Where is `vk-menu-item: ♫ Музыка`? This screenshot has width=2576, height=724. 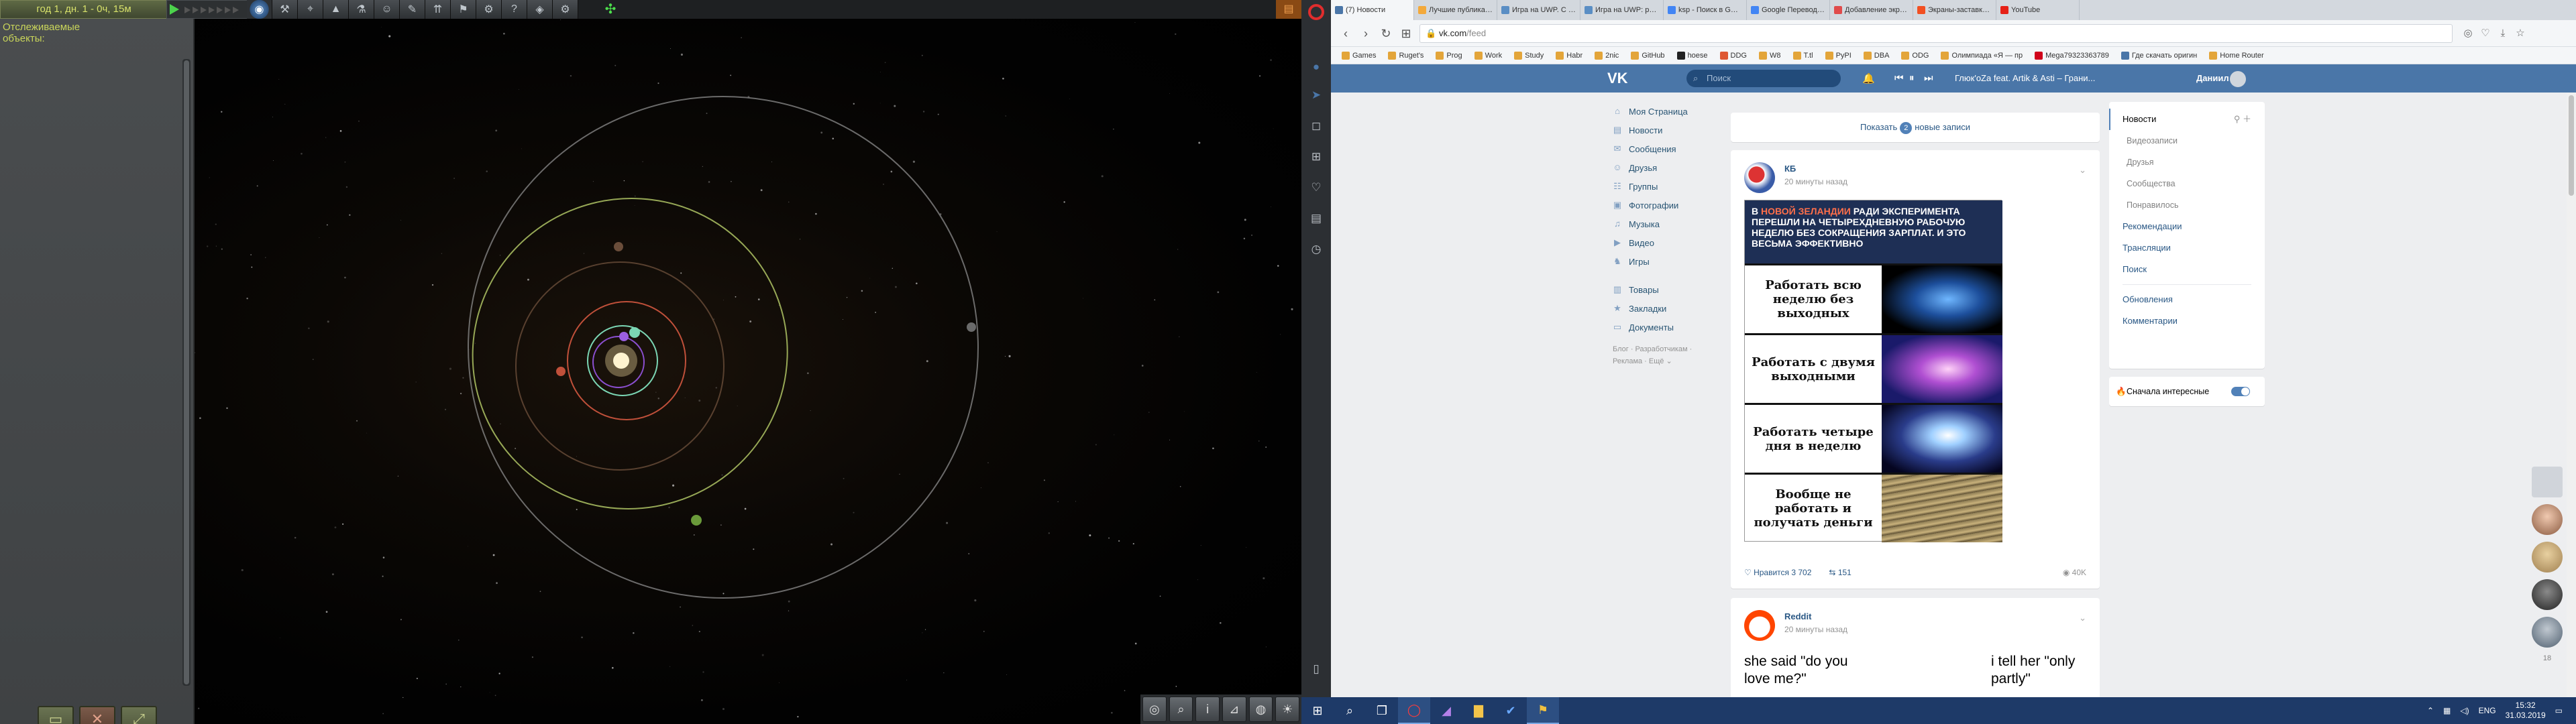
vk-menu-item: ♫ Музыка is located at coordinates (1666, 224).